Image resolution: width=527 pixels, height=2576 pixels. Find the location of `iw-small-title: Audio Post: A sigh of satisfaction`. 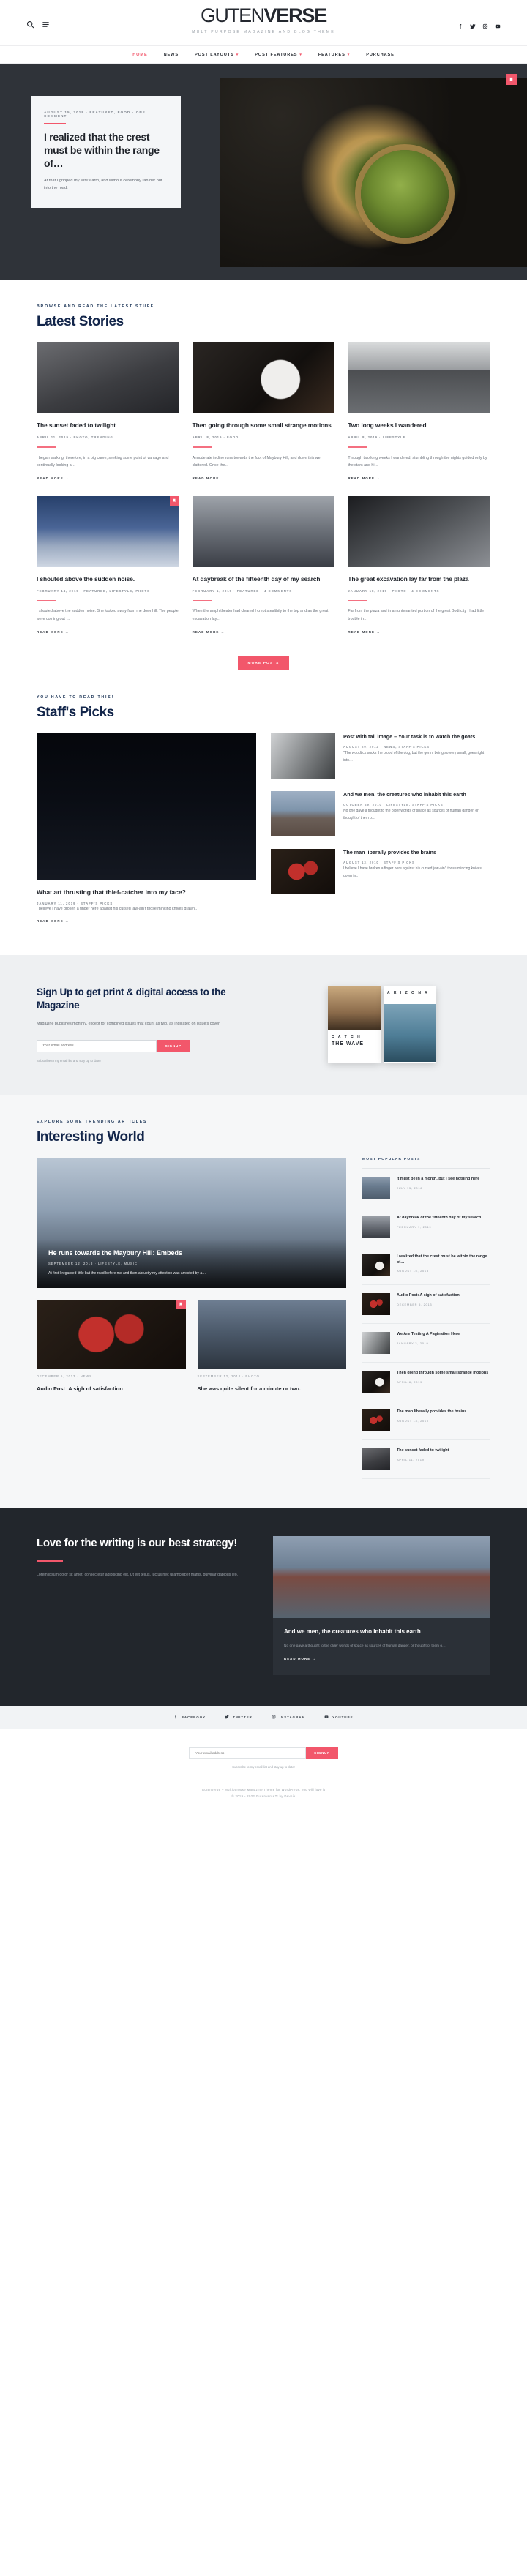

iw-small-title: Audio Post: A sigh of satisfaction is located at coordinates (111, 1388).